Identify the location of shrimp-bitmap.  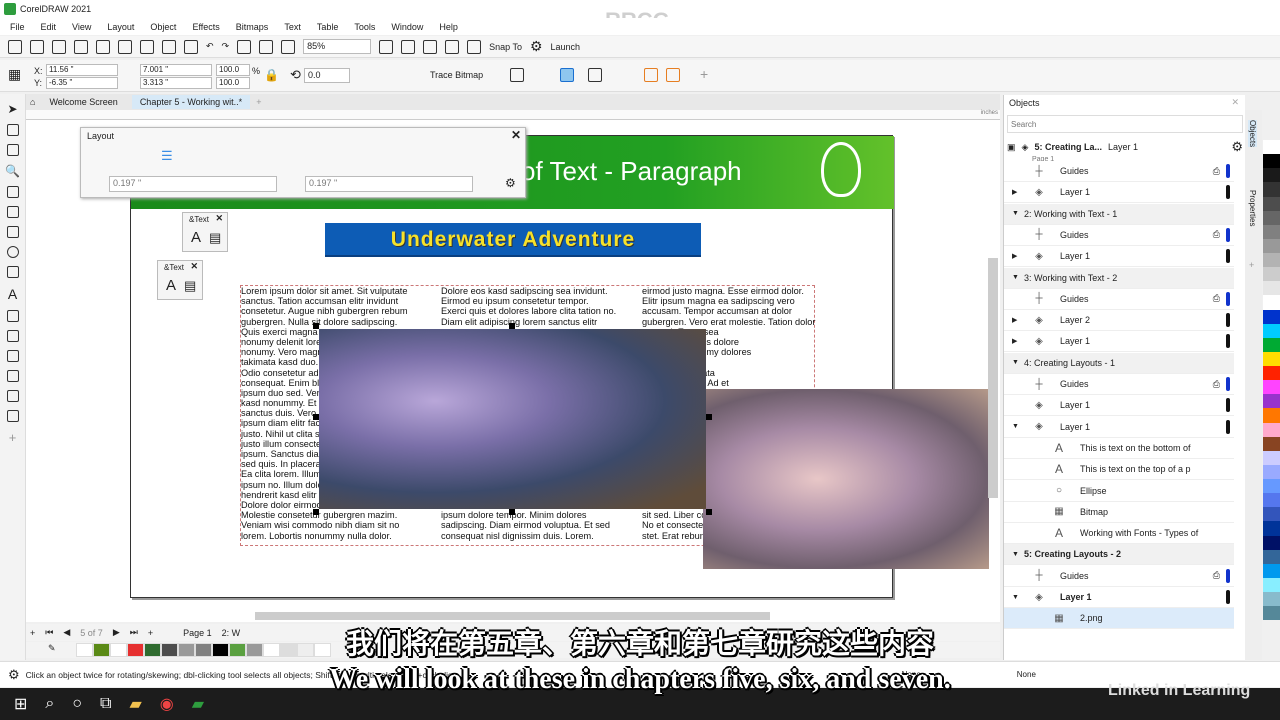
(846, 479).